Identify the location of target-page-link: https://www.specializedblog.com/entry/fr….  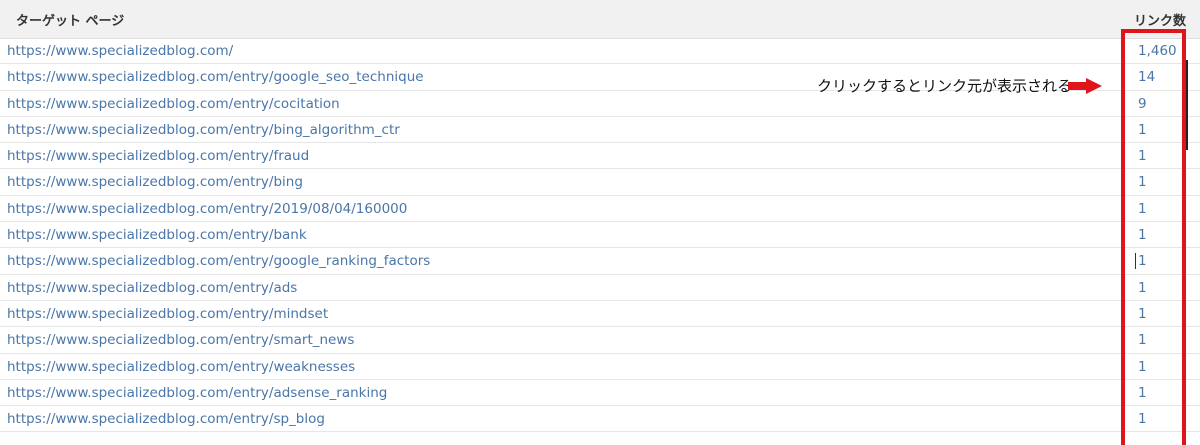
(158, 156).